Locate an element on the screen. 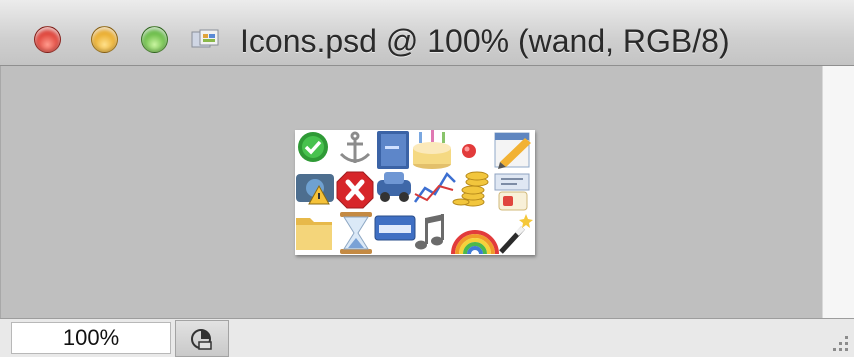  vertical-scrollbar is located at coordinates (838, 192).